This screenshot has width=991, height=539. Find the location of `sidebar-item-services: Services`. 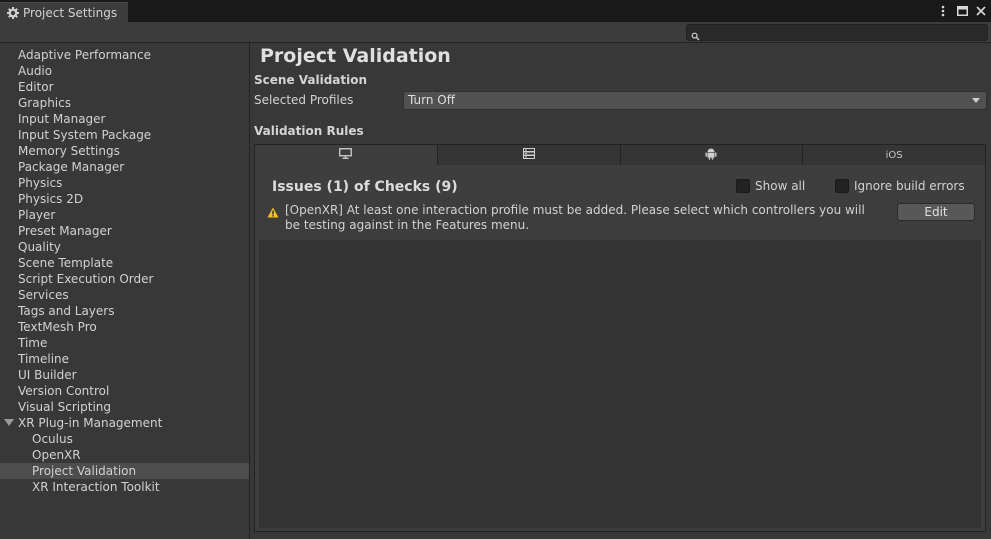

sidebar-item-services: Services is located at coordinates (124, 295).